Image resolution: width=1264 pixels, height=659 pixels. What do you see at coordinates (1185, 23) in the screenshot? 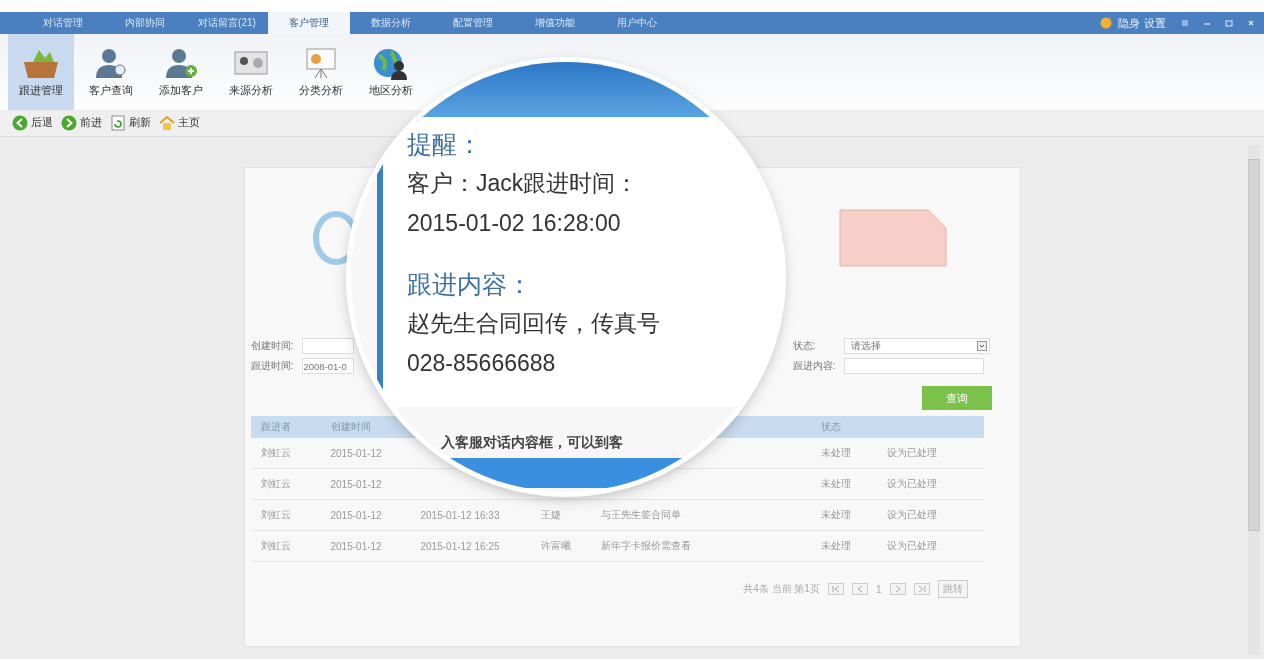
I see `menu-icon` at bounding box center [1185, 23].